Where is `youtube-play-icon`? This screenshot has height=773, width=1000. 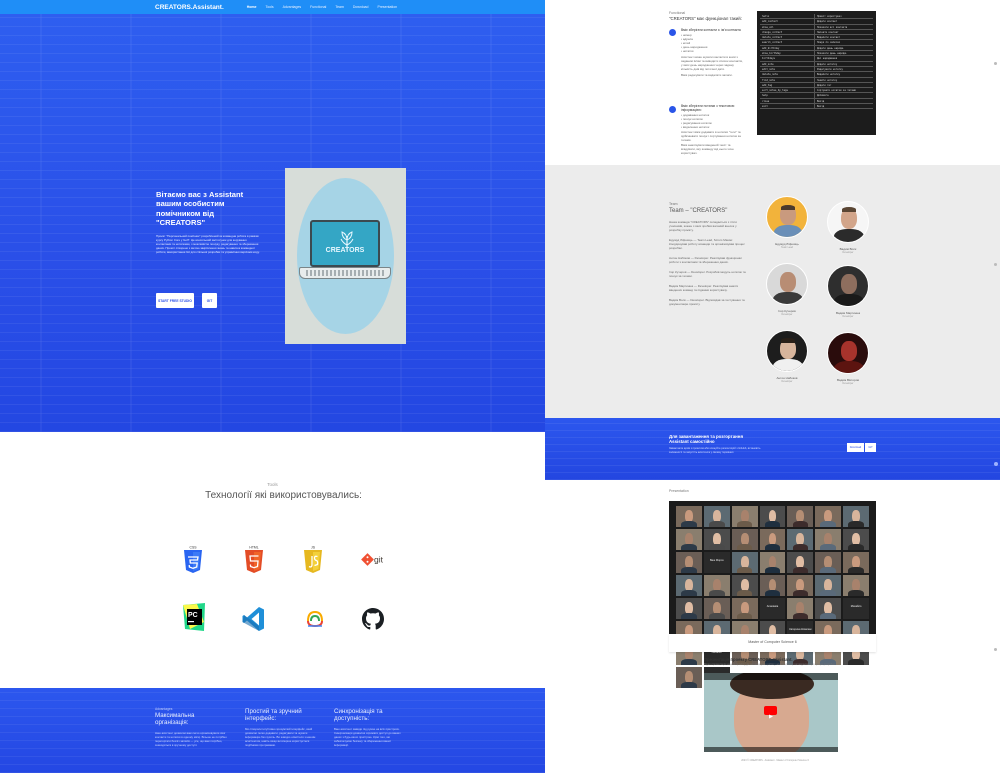
youtube-play-icon is located at coordinates (770, 712).